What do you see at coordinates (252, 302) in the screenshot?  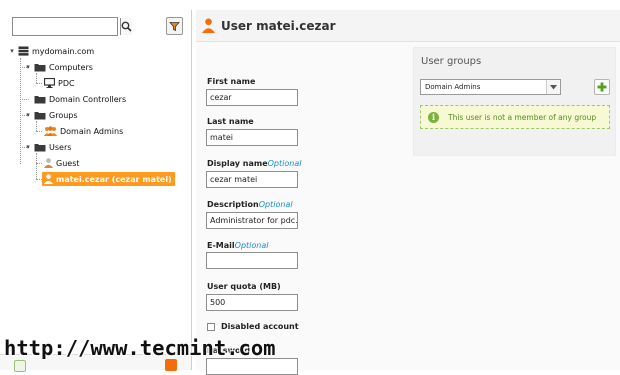 I see `user-quota-field: 500` at bounding box center [252, 302].